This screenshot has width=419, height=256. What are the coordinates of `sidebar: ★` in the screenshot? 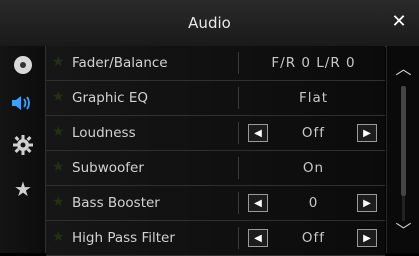 It's located at (23, 149).